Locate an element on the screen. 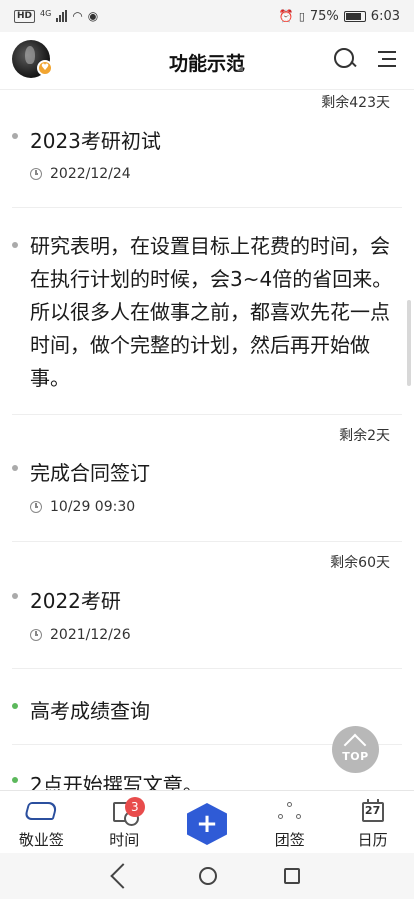 The height and width of the screenshot is (899, 414). item-title-text: 完成合同签订 is located at coordinates (90, 473).